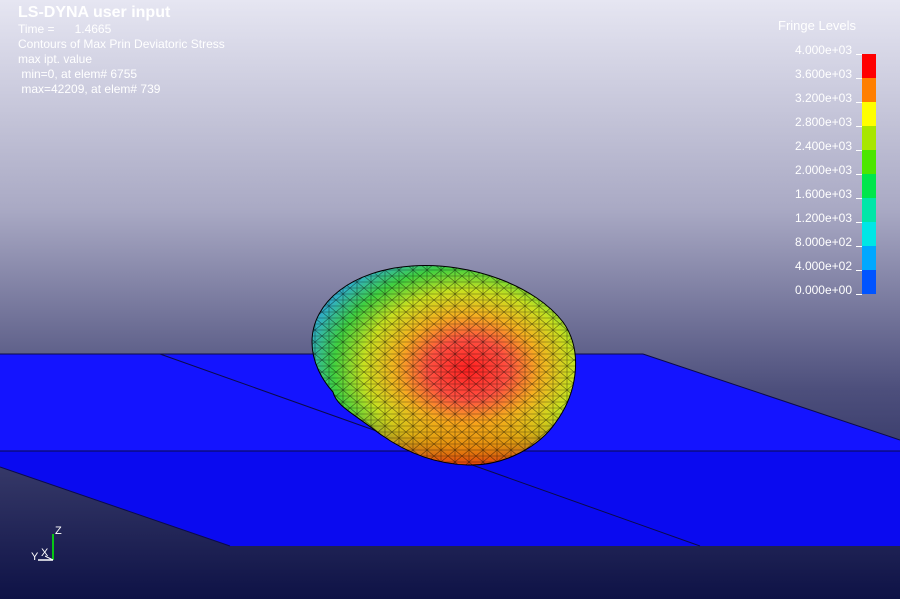 The height and width of the screenshot is (599, 900). What do you see at coordinates (823, 290) in the screenshot?
I see `legend-level-label: 0.000e+00` at bounding box center [823, 290].